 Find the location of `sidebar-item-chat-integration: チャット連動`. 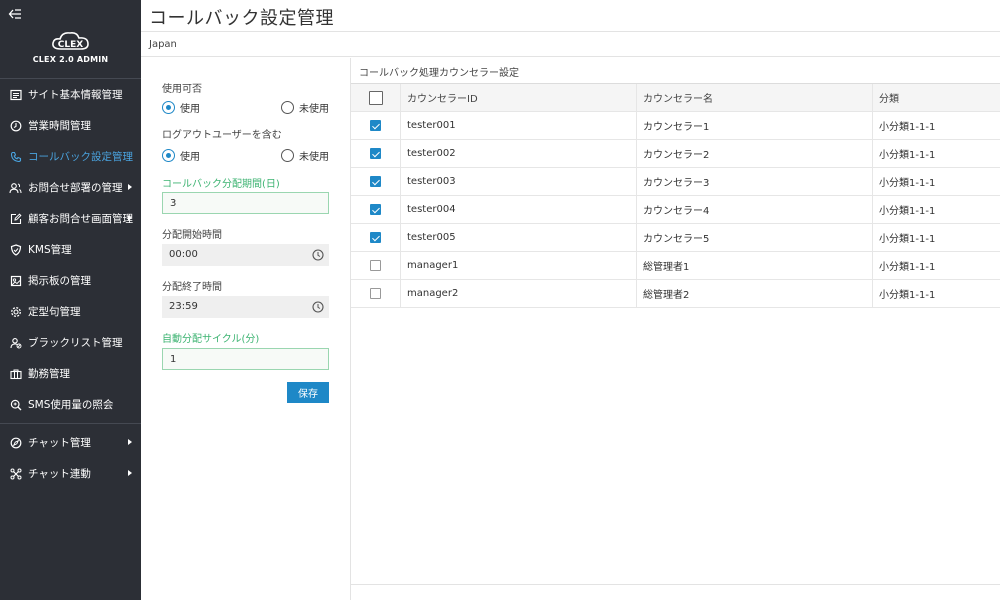

sidebar-item-chat-integration: チャット連動 is located at coordinates (70, 473).